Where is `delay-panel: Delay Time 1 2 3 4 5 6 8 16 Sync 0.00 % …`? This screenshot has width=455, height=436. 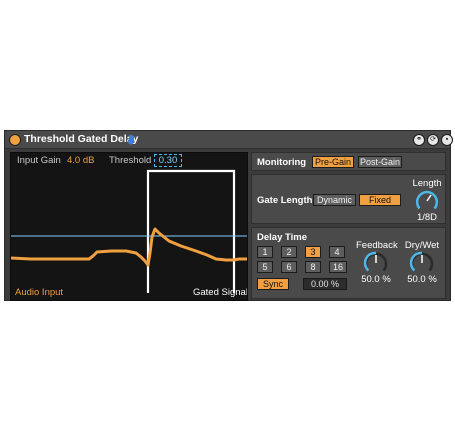 delay-panel: Delay Time 1 2 3 4 5 6 8 16 Sync 0.00 % … is located at coordinates (348, 263).